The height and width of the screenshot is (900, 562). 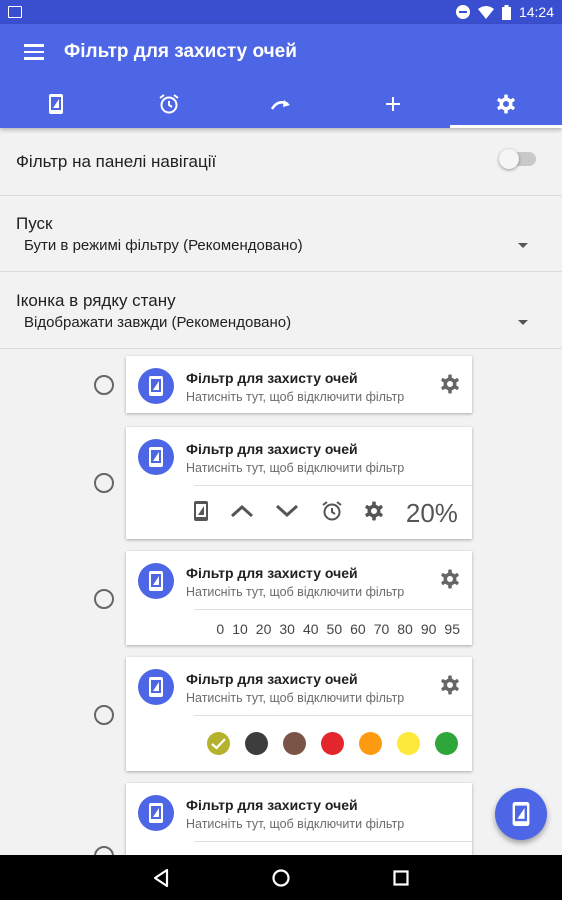 I want to click on recents-icon, so click(x=401, y=877).